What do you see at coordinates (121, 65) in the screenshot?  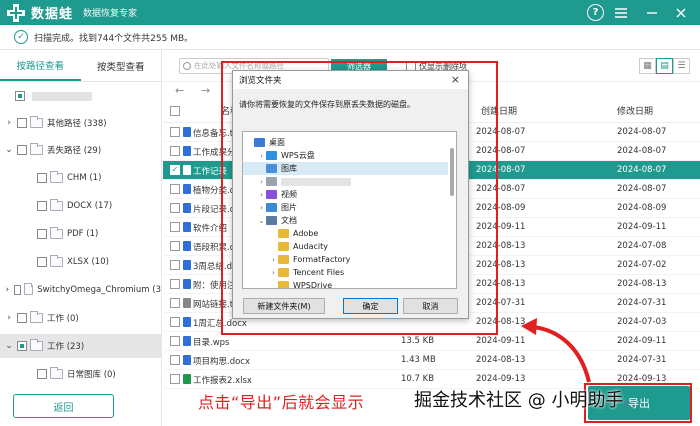 I see `tab-by-type: 按类型查看` at bounding box center [121, 65].